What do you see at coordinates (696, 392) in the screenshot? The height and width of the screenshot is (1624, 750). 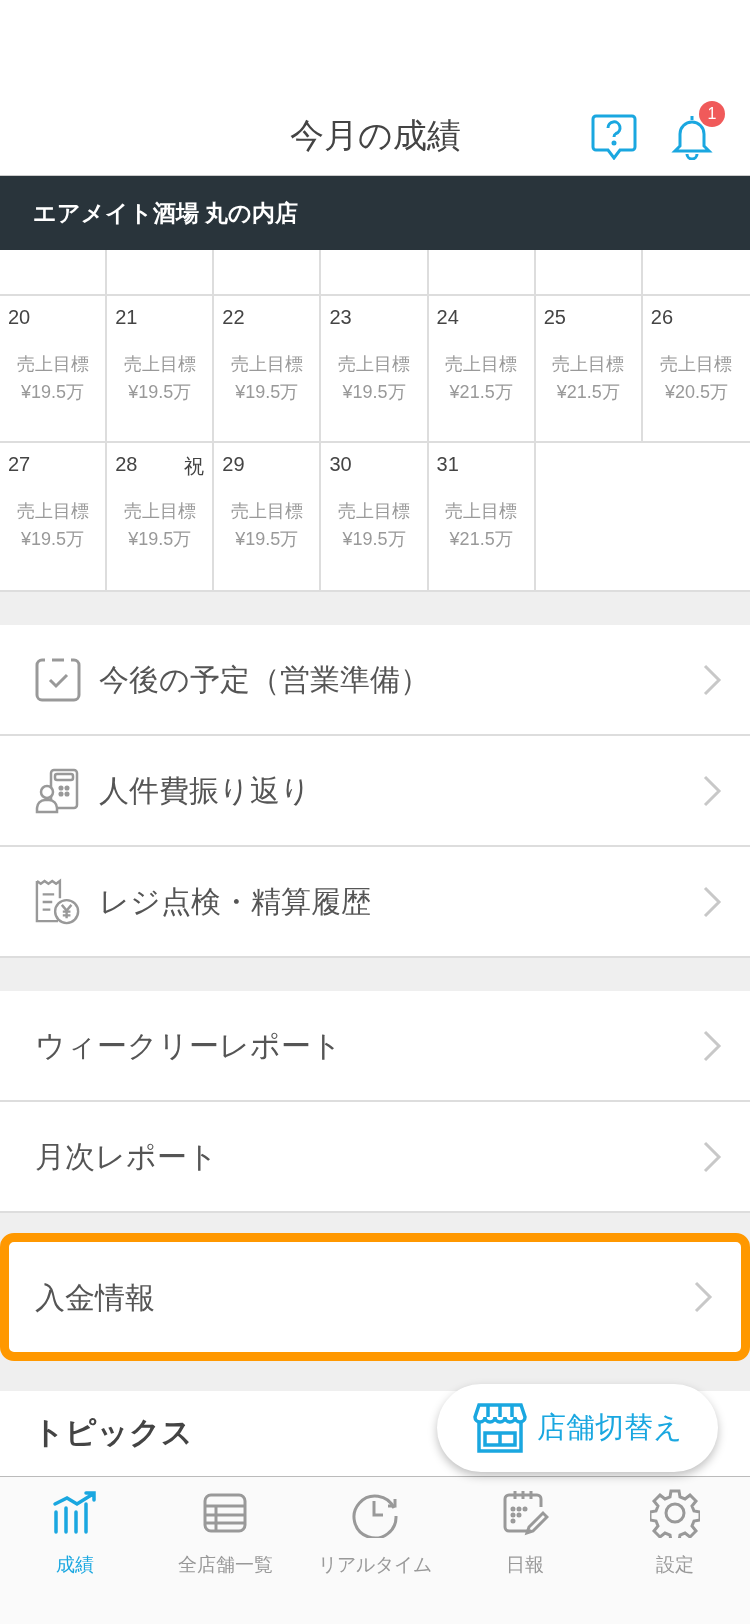 I see `target-amount: ¥20.5万` at bounding box center [696, 392].